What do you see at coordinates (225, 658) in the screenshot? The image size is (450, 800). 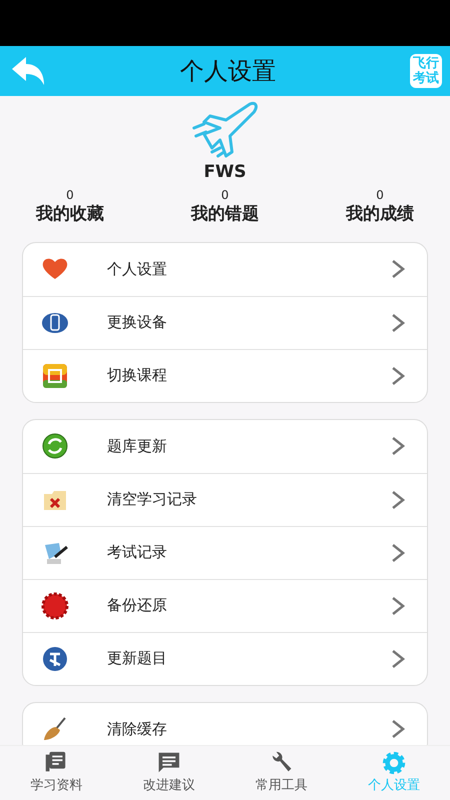 I see `settings-item: 更新题目` at bounding box center [225, 658].